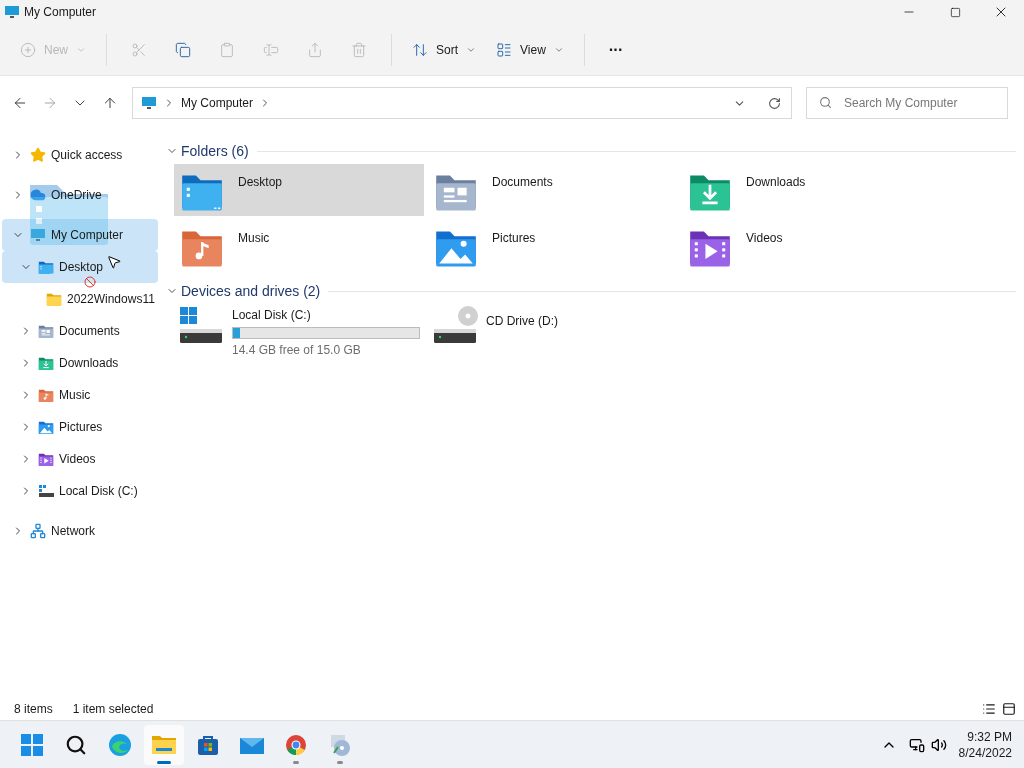 This screenshot has width=1024, height=768. What do you see at coordinates (98, 491) in the screenshot?
I see `tree-item-label: Local Disk (C:)` at bounding box center [98, 491].